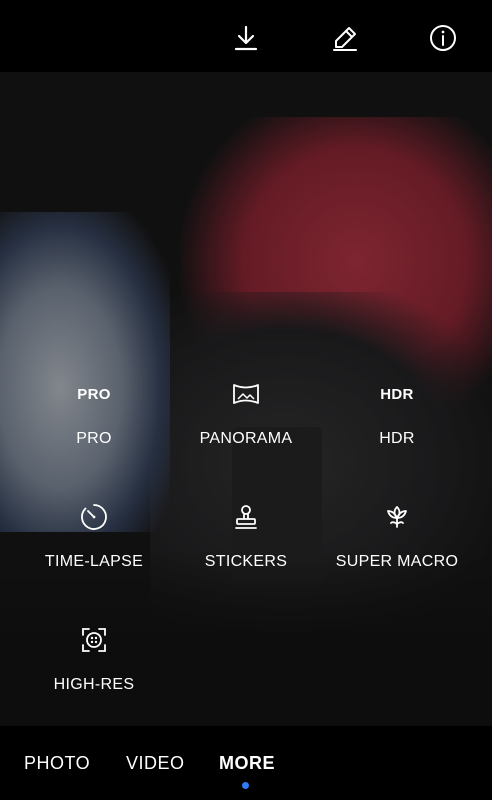  Describe the element at coordinates (397, 561) in the screenshot. I see `mode-label: SUPER MACRO` at that location.